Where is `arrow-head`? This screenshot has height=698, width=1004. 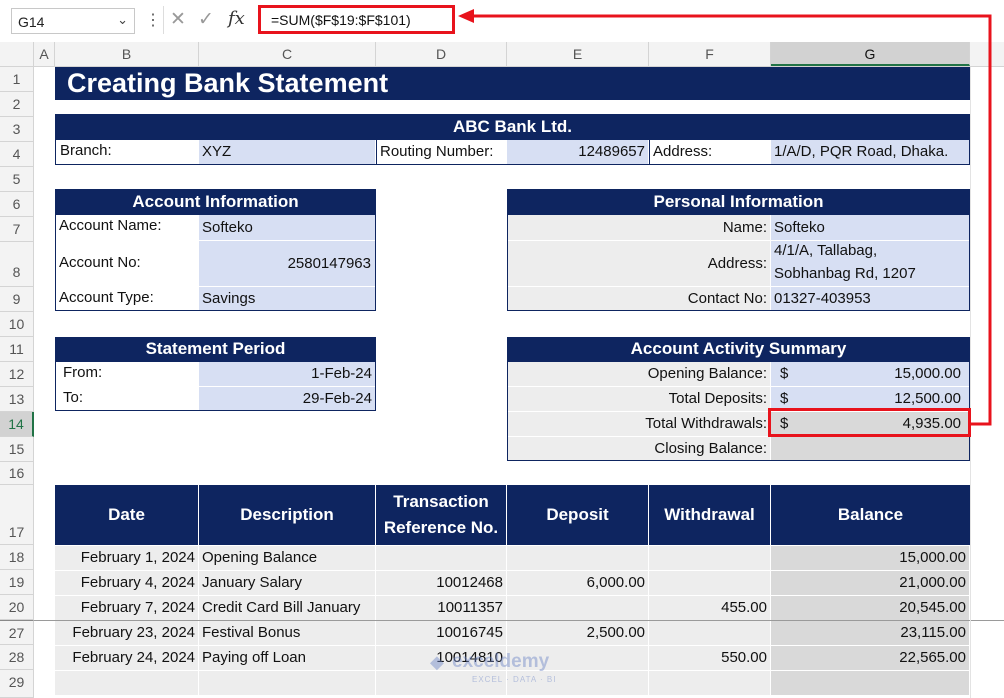 arrow-head is located at coordinates (466, 16).